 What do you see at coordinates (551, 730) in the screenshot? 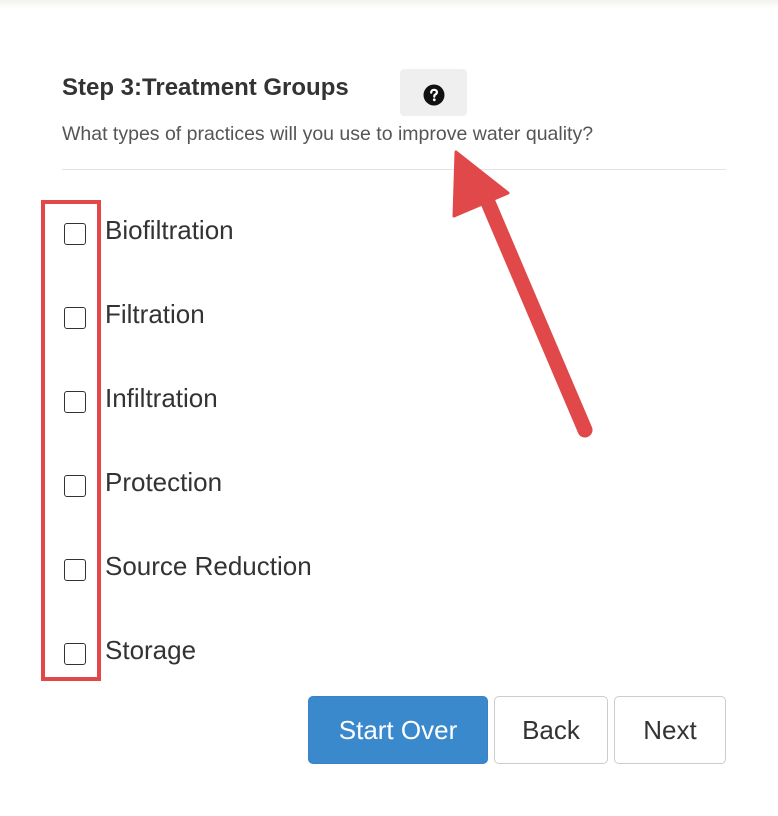
I see `back-button: Back` at bounding box center [551, 730].